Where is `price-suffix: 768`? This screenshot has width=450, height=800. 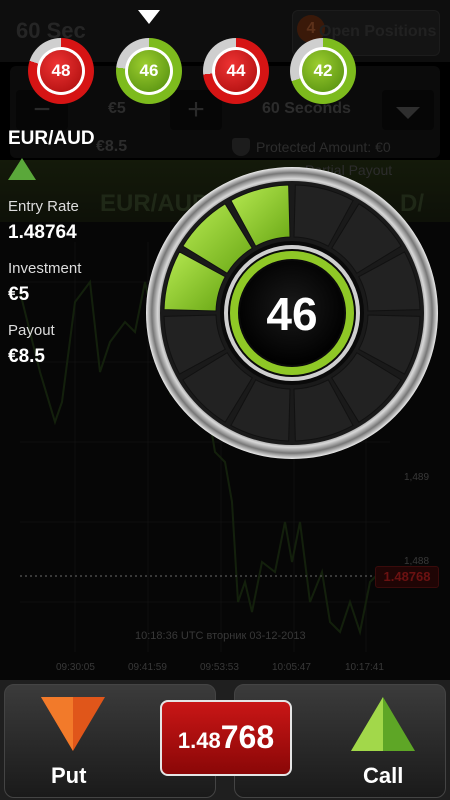 price-suffix: 768 is located at coordinates (247, 737).